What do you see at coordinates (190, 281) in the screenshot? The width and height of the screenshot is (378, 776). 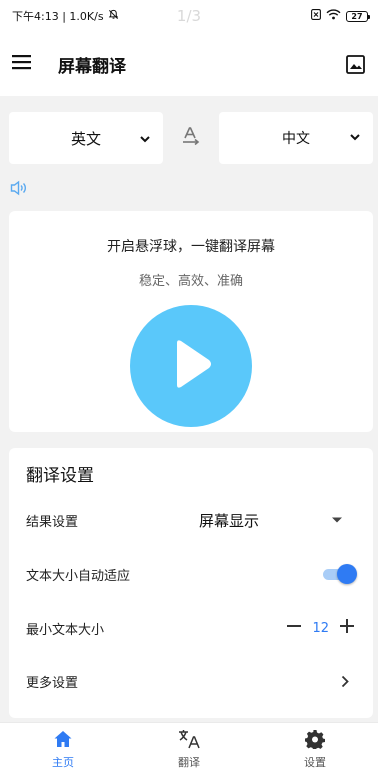 I see `card-subtitle: 稳定、高效、准确` at bounding box center [190, 281].